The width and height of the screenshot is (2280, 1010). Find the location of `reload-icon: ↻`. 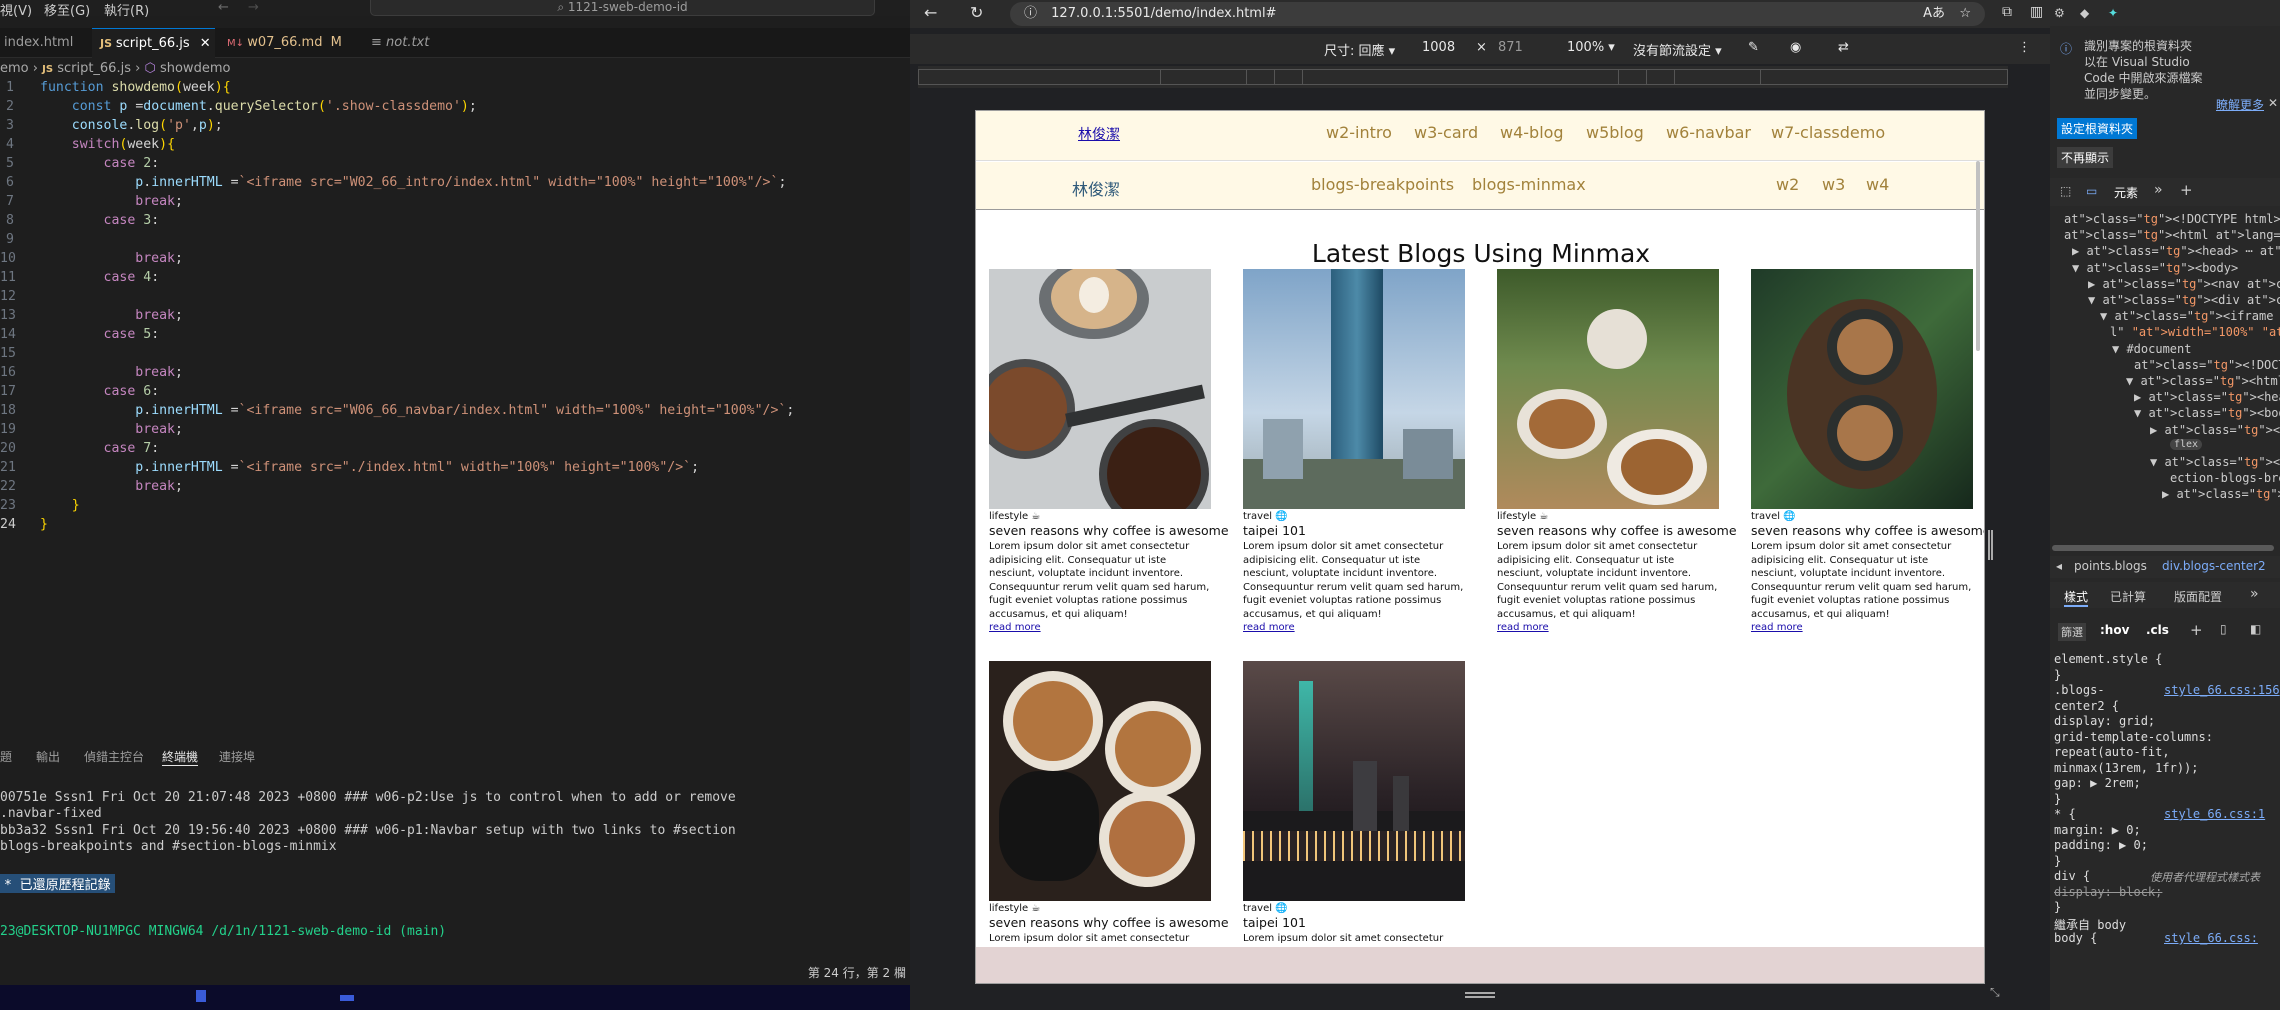

reload-icon: ↻ is located at coordinates (976, 12).